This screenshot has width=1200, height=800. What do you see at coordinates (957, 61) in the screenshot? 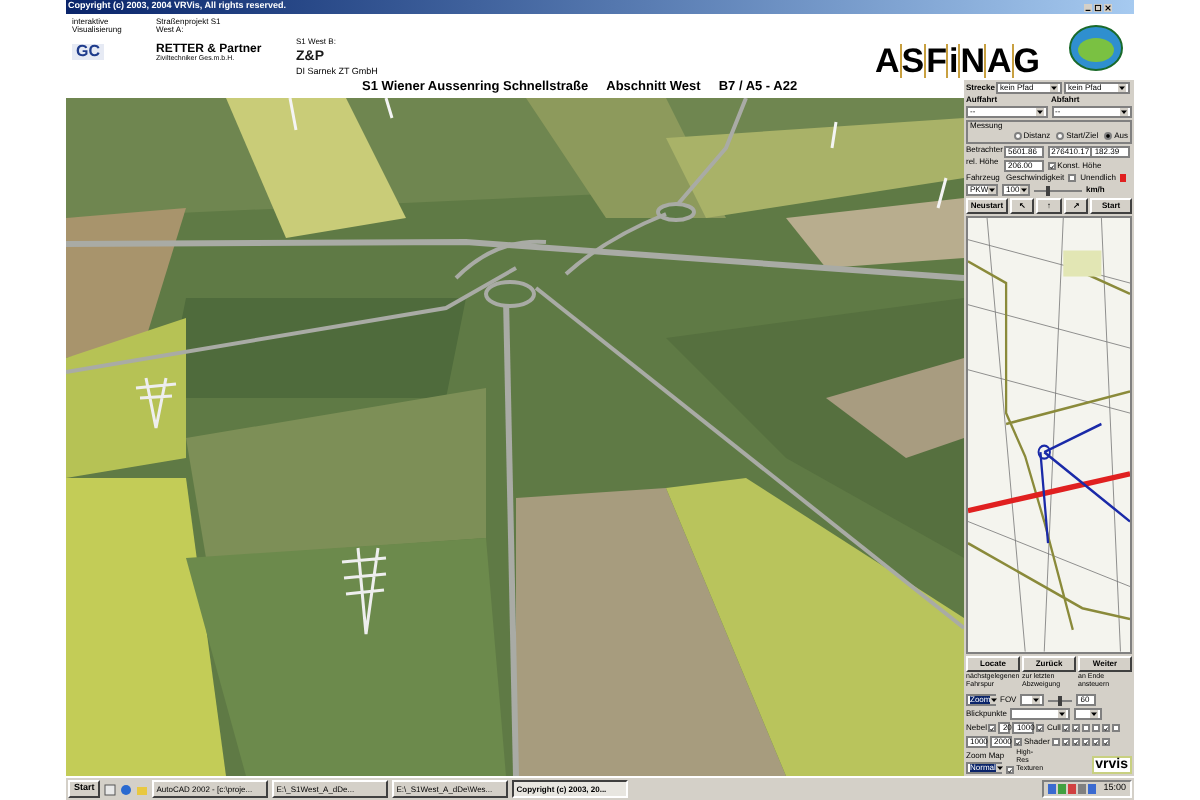
I see `brand-logo: ASFiNAG` at bounding box center [957, 61].